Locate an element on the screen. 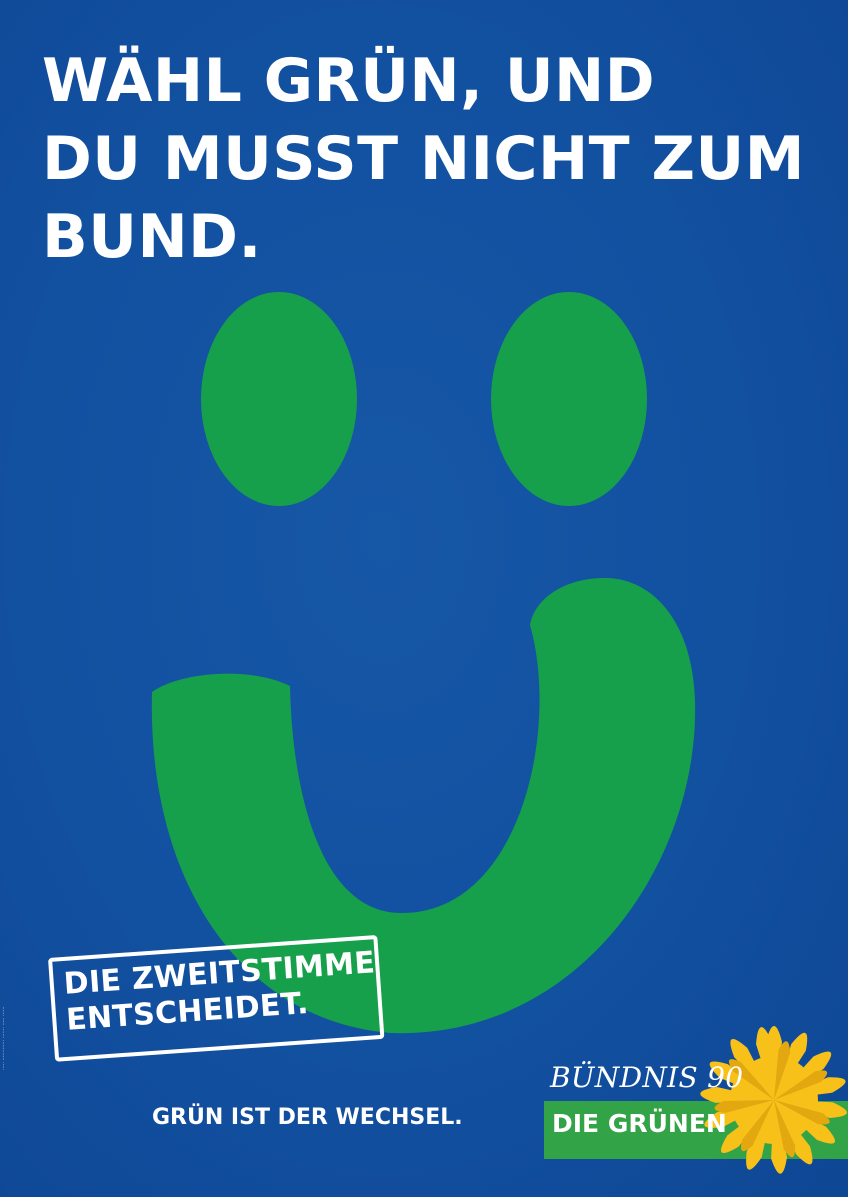  zweitstimme-stamp: DIE ZWEITSTIMME ENTSCHEIDET. is located at coordinates (216, 1004).